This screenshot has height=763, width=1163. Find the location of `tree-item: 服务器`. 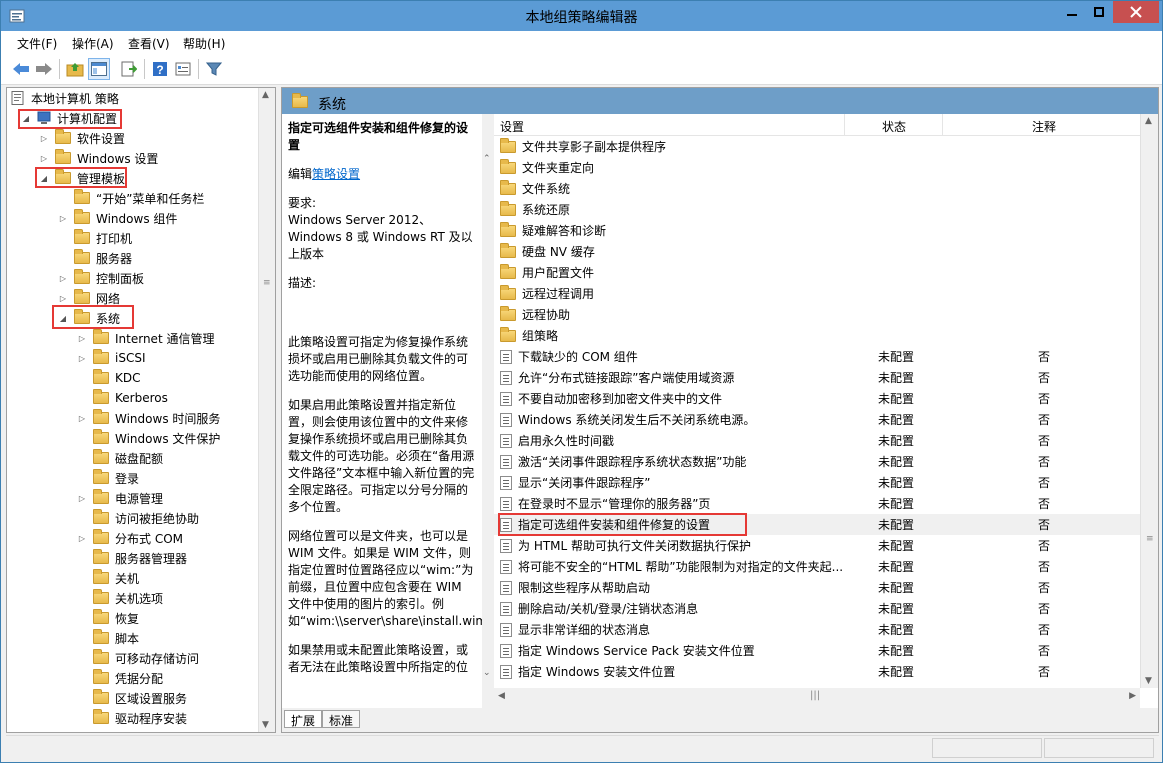

tree-item: 服务器 is located at coordinates (95, 258).